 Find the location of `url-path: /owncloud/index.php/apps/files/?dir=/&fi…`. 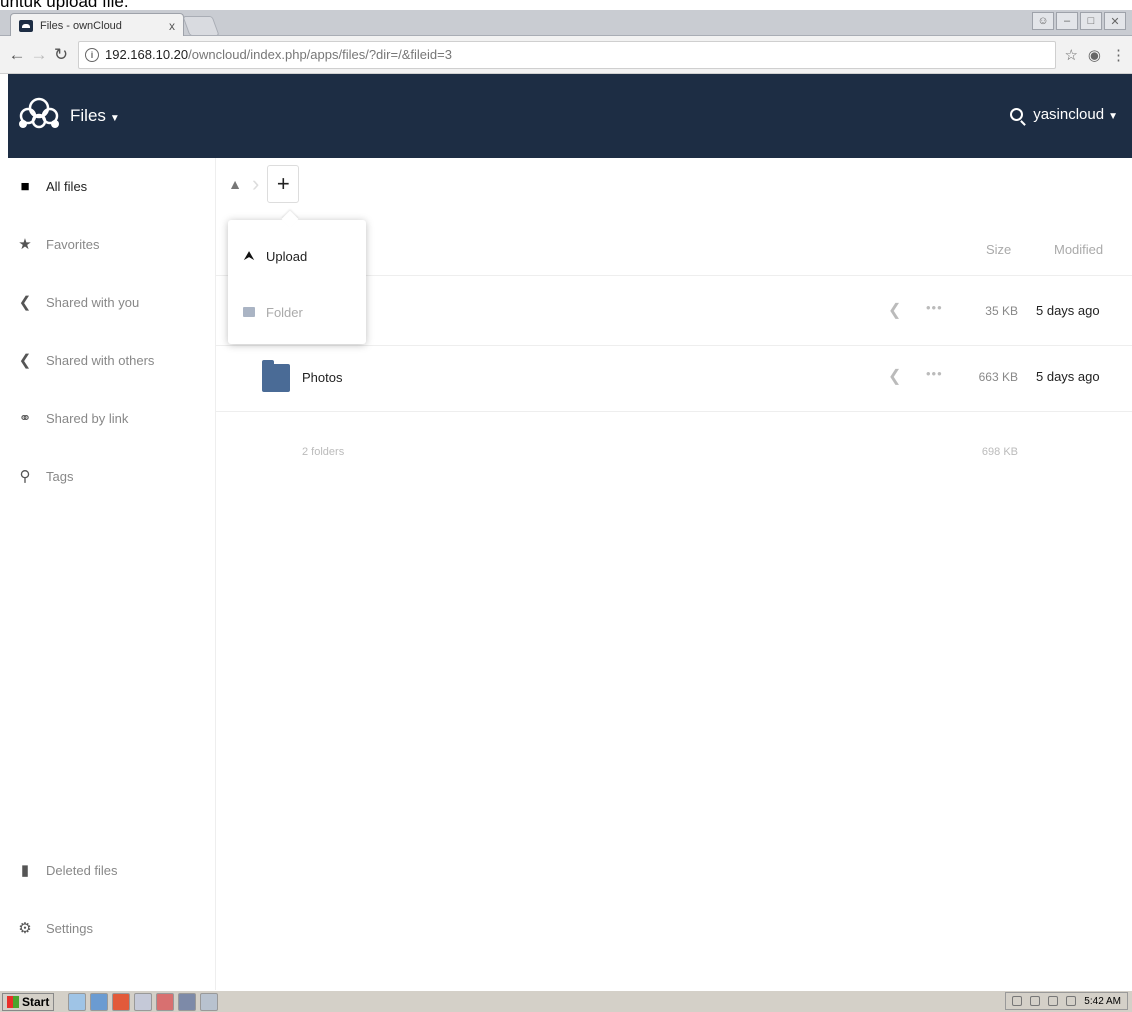

url-path: /owncloud/index.php/apps/files/?dir=/&fi… is located at coordinates (320, 54).